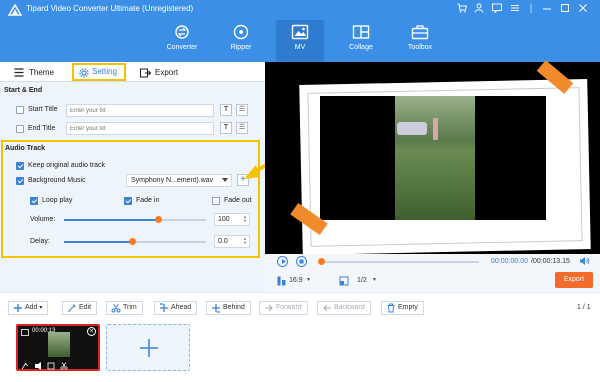 This screenshot has width=600, height=382. I want to click on add-button: Add ▾, so click(28, 308).